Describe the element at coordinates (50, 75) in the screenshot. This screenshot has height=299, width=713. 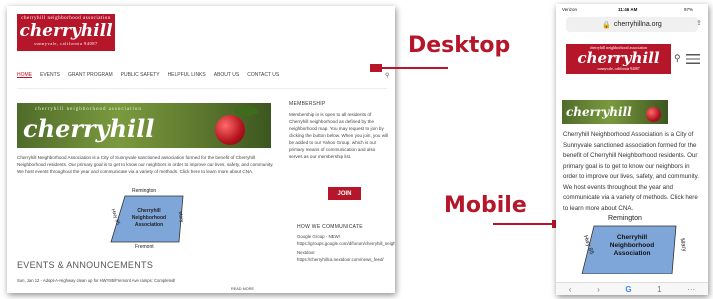
I see `nav-events: EVENTS` at that location.